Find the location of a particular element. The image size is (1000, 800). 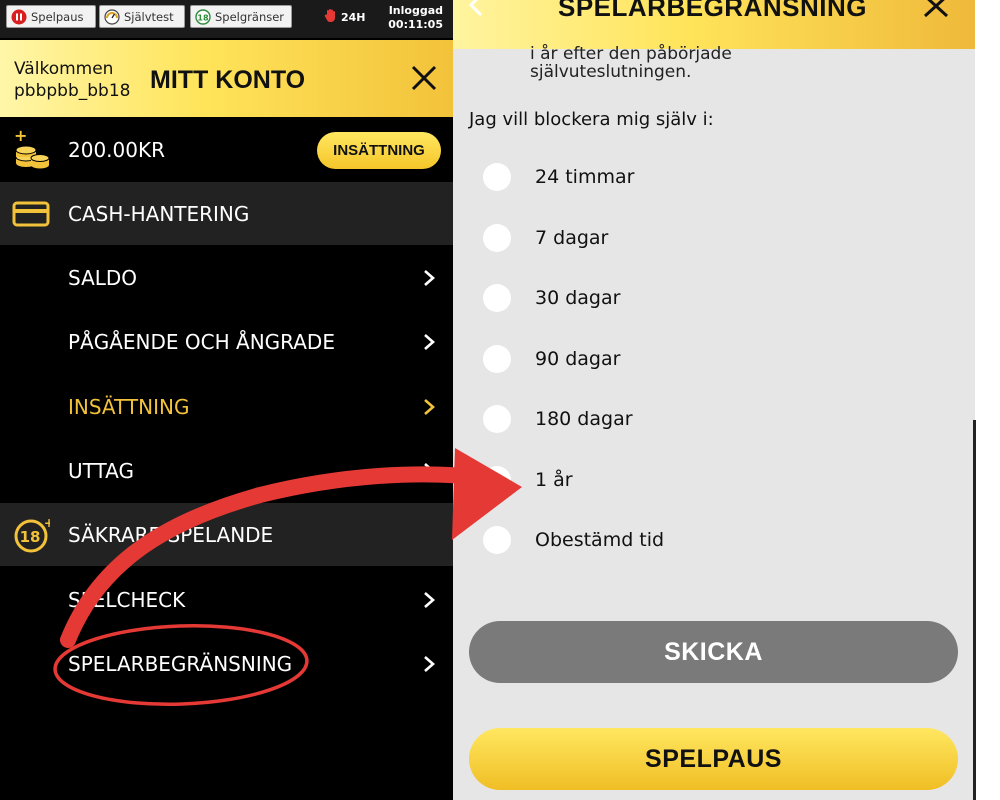

menu-item-label: SPELARBEGRÄNSNING is located at coordinates (180, 664).